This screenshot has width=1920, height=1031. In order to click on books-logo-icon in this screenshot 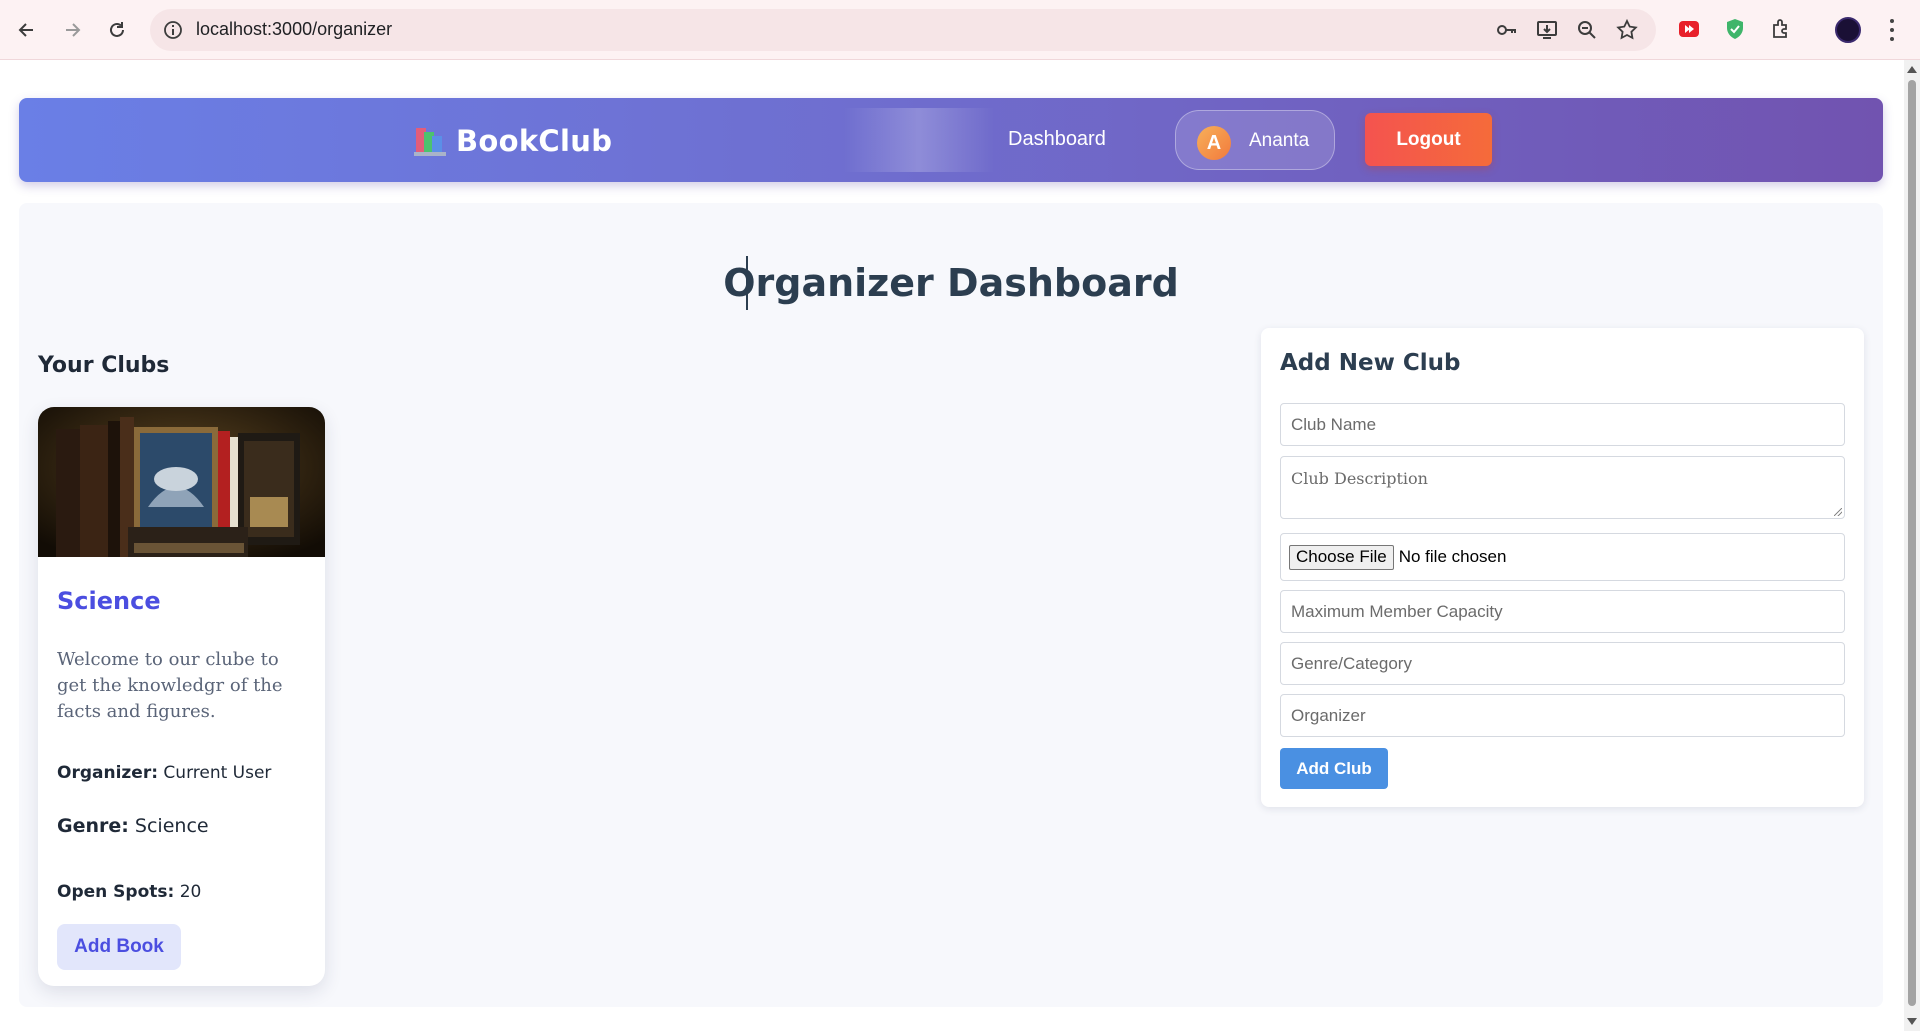, I will do `click(430, 141)`.